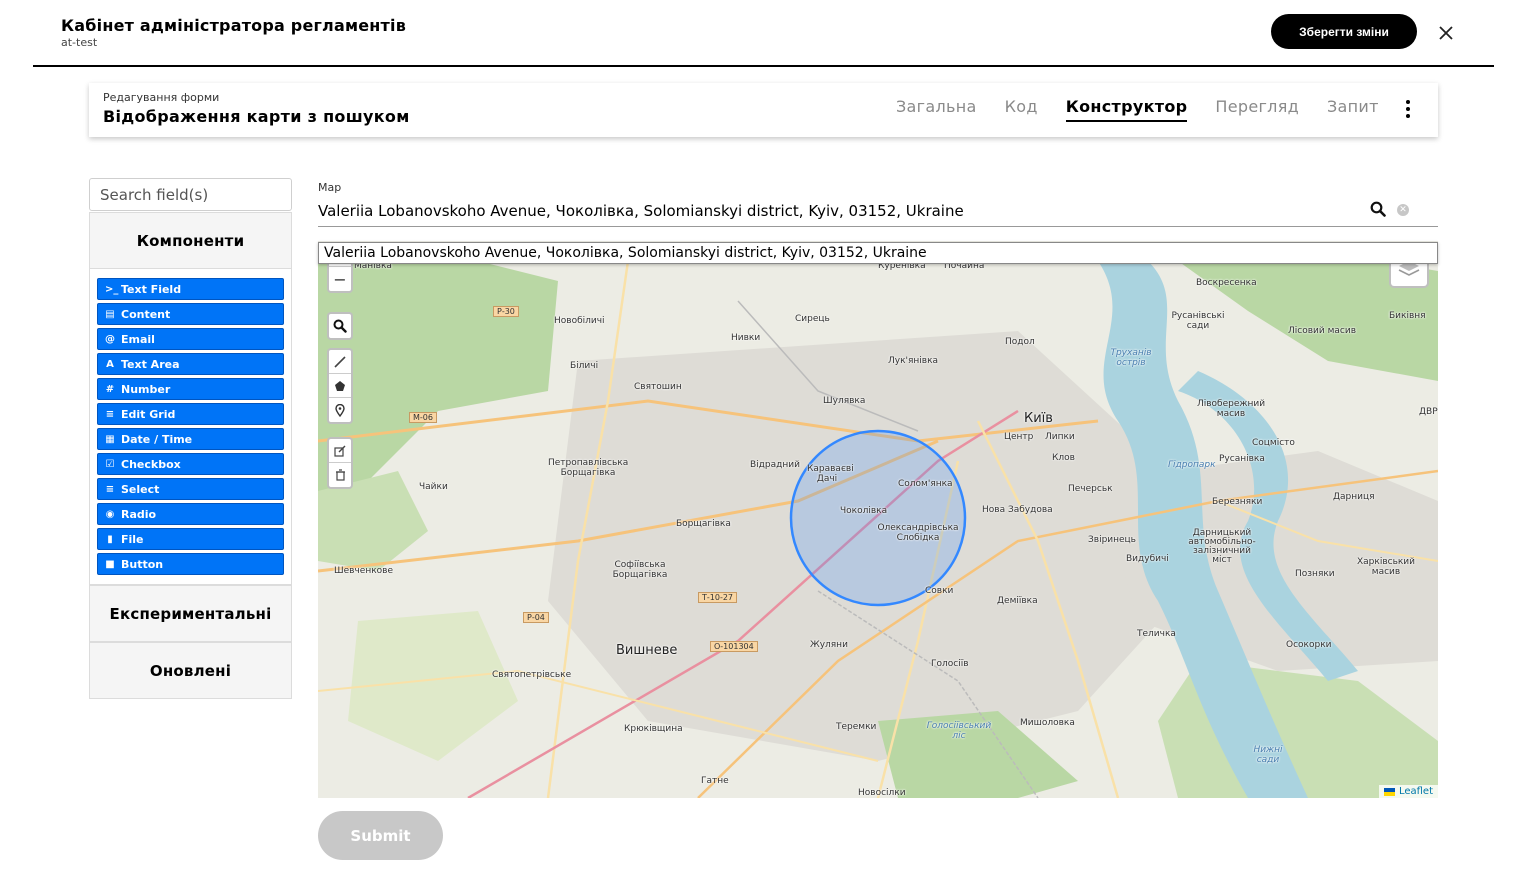 Image resolution: width=1531 pixels, height=886 pixels. I want to click on hash-icon: #, so click(110, 389).